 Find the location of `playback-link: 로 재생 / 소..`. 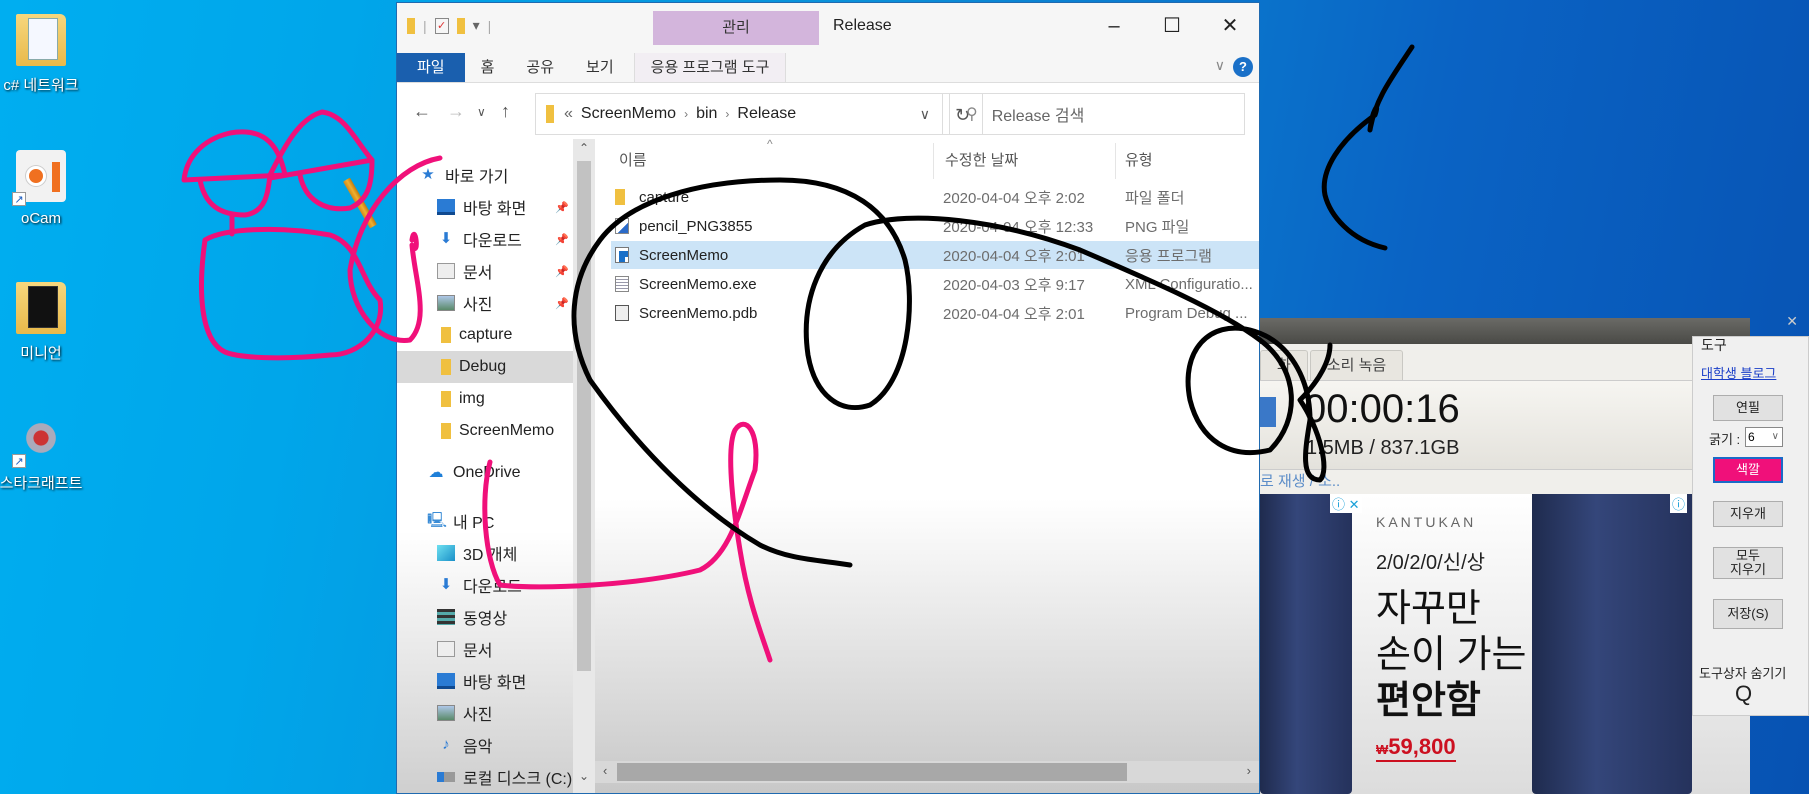

playback-link: 로 재생 / 소.. is located at coordinates (1300, 480).